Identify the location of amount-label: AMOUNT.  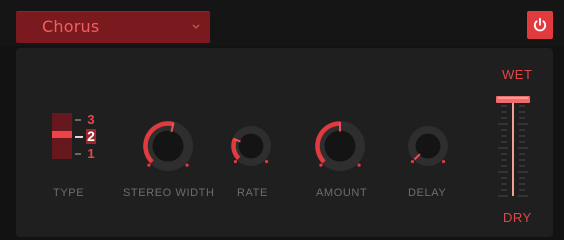
(342, 193).